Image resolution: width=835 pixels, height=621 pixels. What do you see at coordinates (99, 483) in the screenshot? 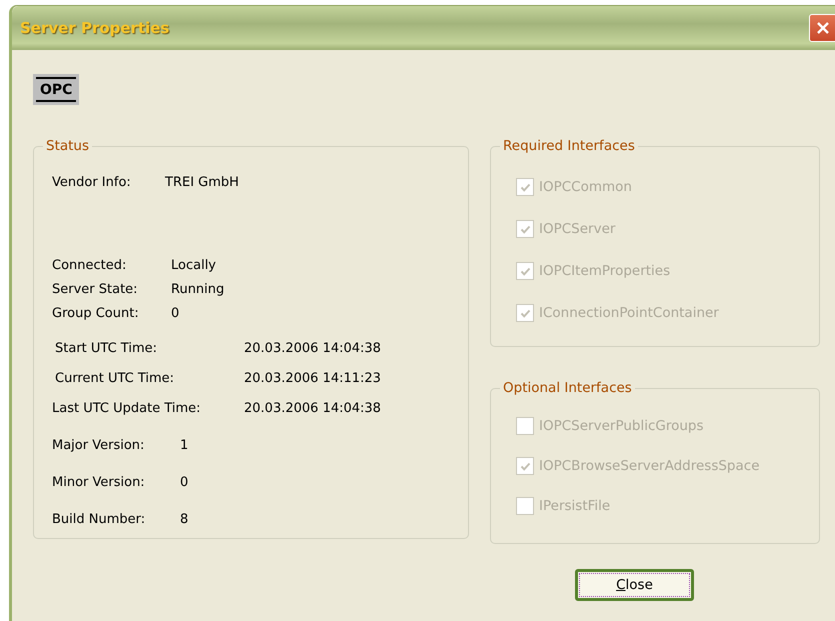
I see `field-label: Minor Version:` at bounding box center [99, 483].